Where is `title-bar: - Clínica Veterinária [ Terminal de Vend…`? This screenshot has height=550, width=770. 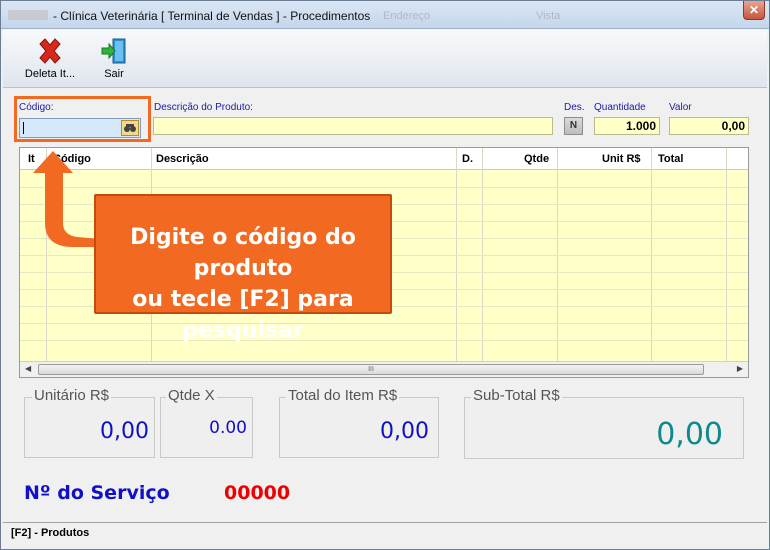
title-bar: - Clínica Veterinária [ Terminal de Vend… is located at coordinates (385, 15).